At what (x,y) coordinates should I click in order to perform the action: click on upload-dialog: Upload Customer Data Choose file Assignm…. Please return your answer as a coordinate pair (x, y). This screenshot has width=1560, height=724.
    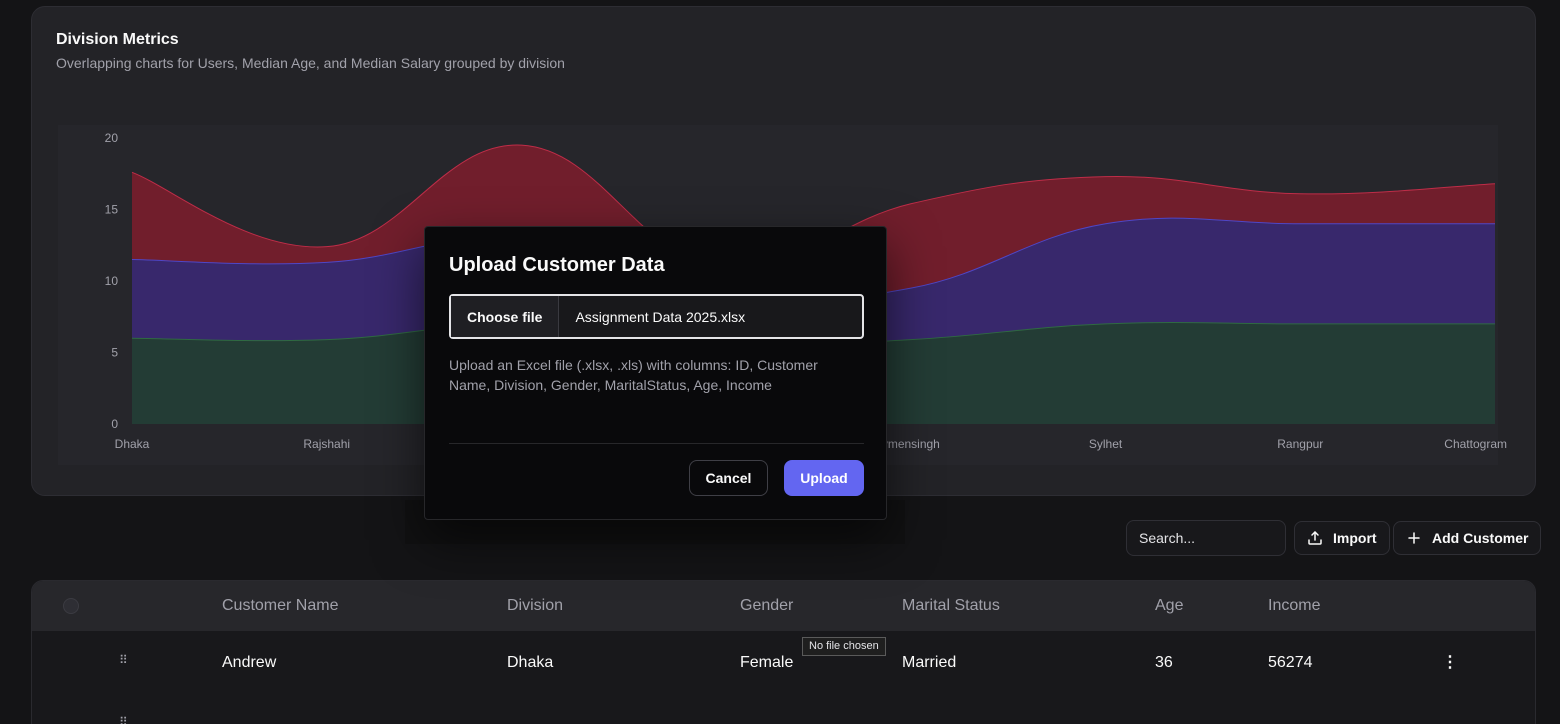
    Looking at the image, I should click on (655, 373).